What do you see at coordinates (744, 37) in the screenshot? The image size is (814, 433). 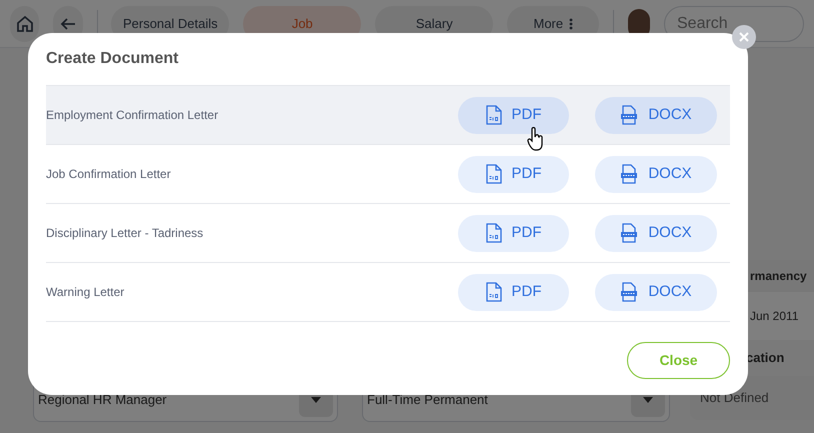 I see `close-icon` at bounding box center [744, 37].